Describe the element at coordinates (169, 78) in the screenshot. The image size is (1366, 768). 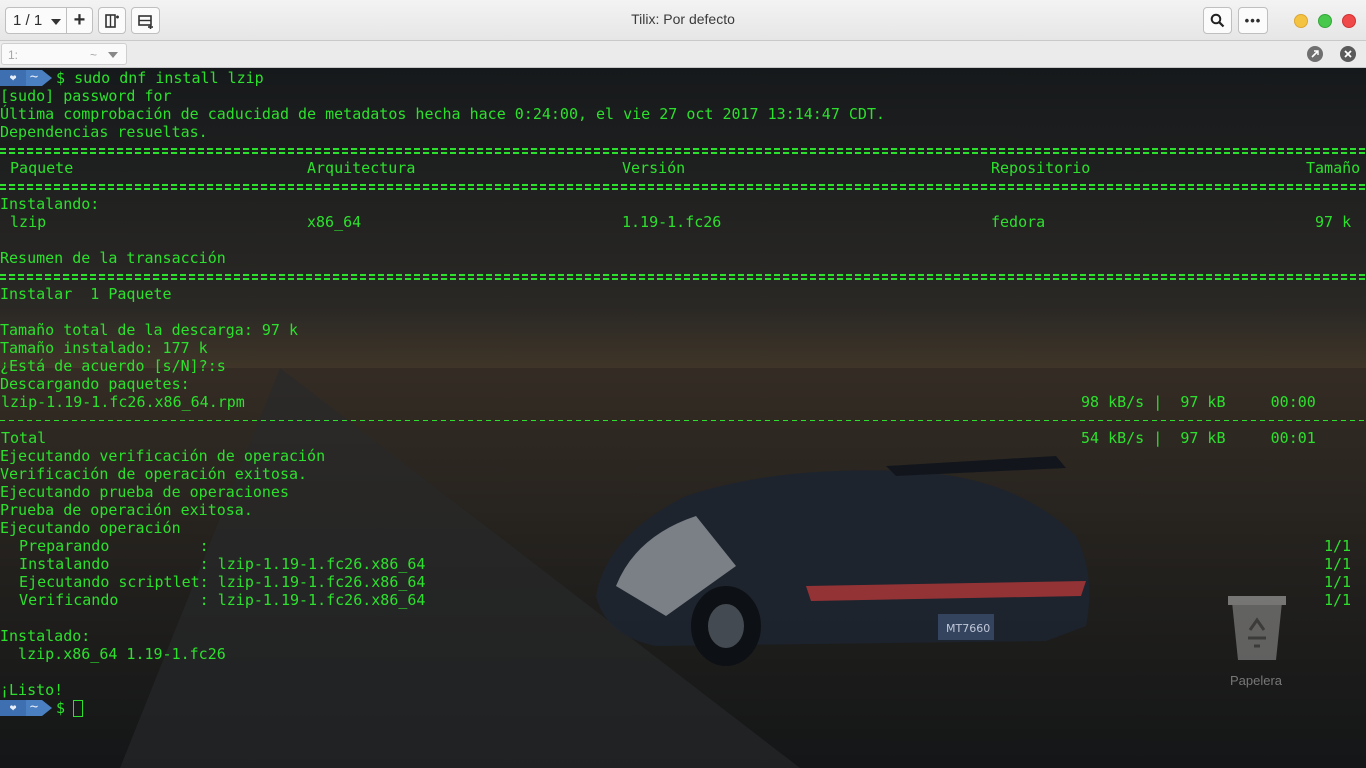
I see `command: sudo dnf install lzip` at that location.